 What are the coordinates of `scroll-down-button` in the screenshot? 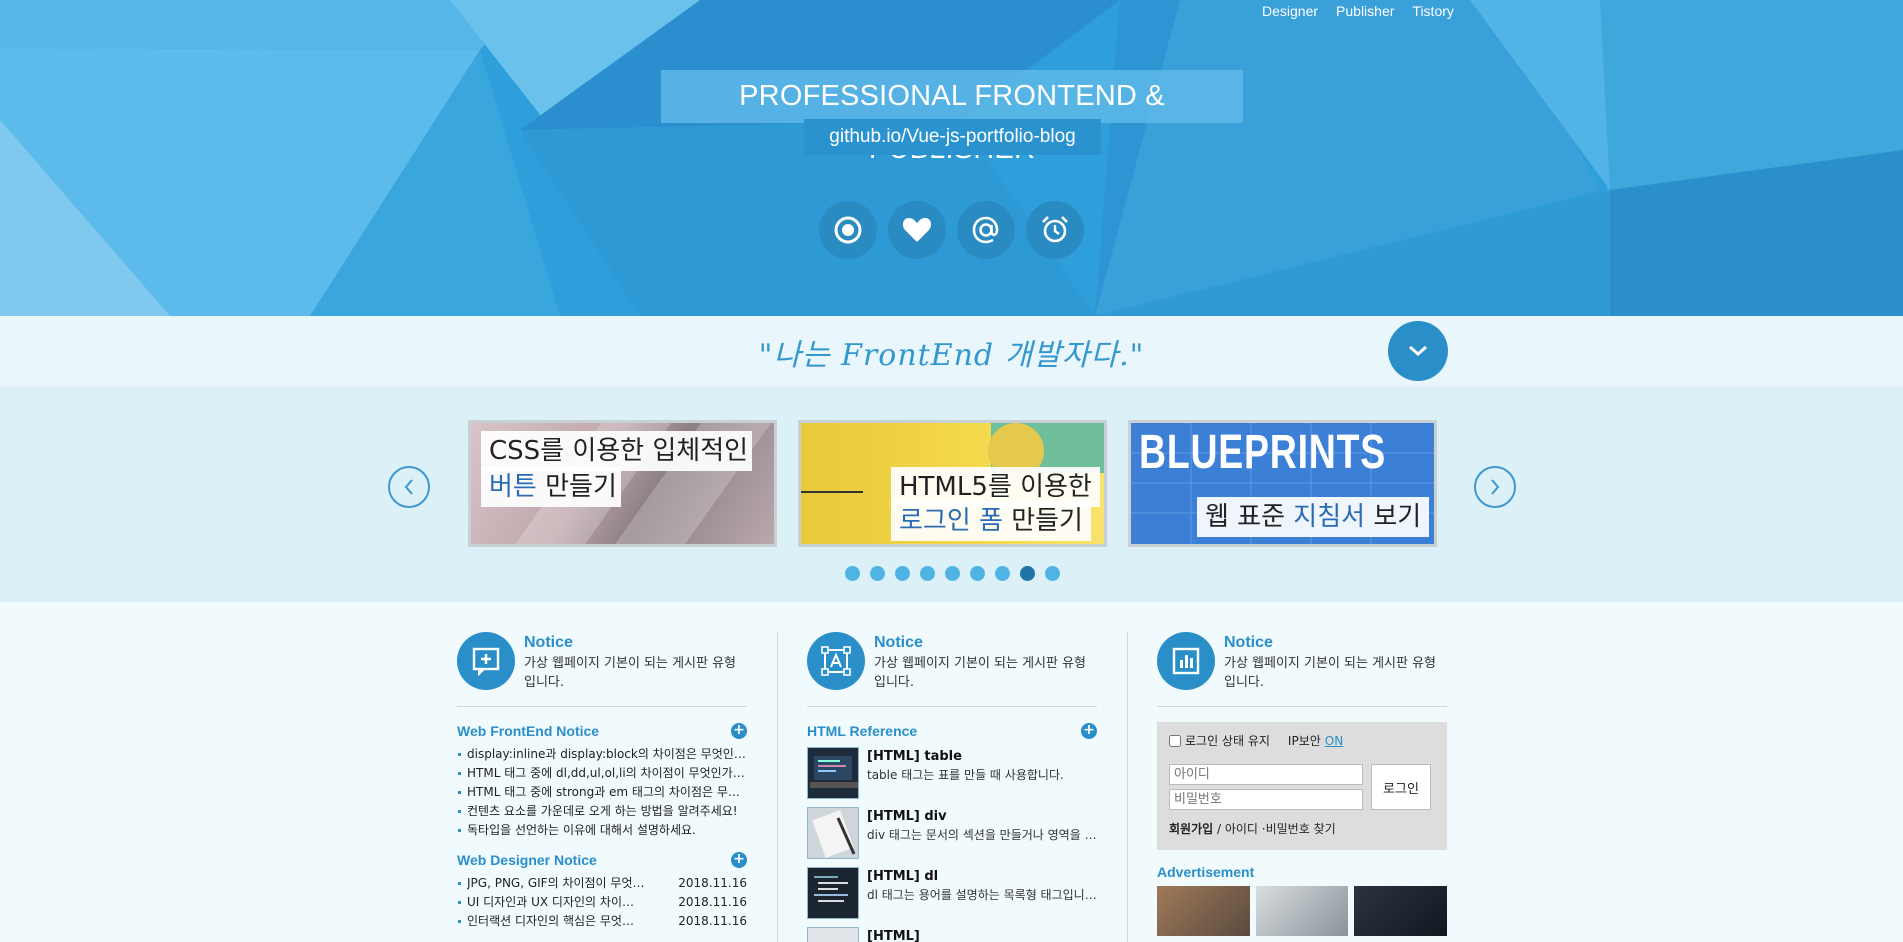 It's located at (1418, 351).